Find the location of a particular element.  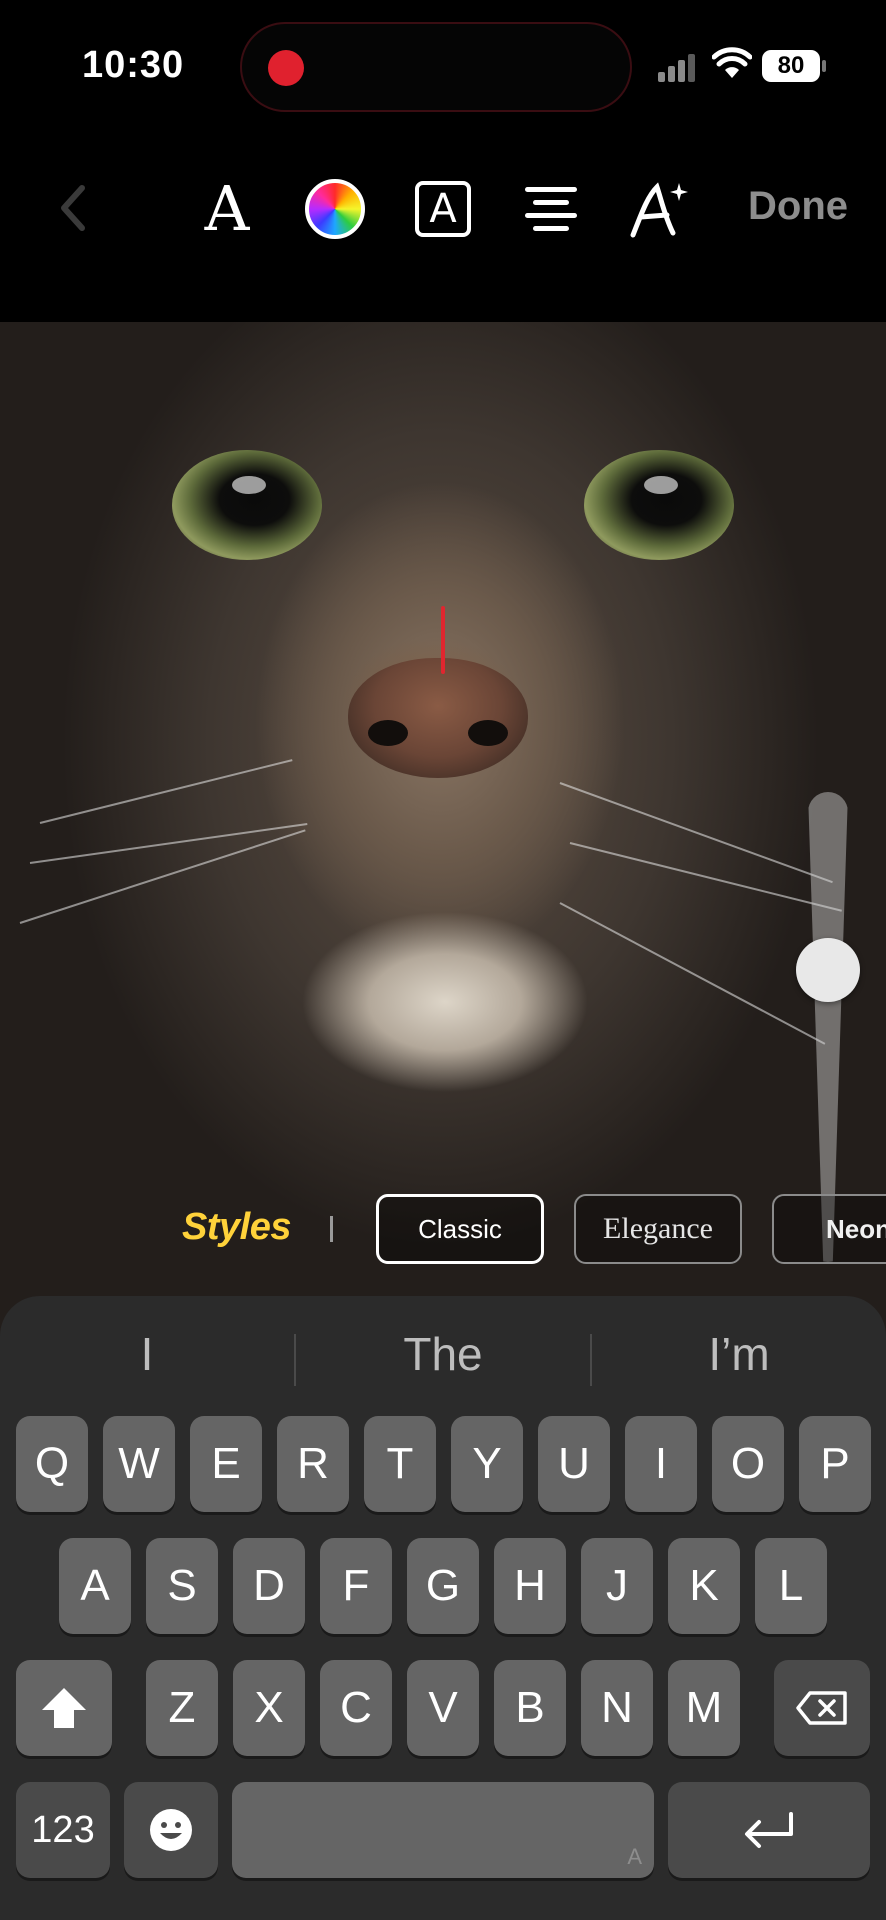

backspace-icon is located at coordinates (821, 1708).